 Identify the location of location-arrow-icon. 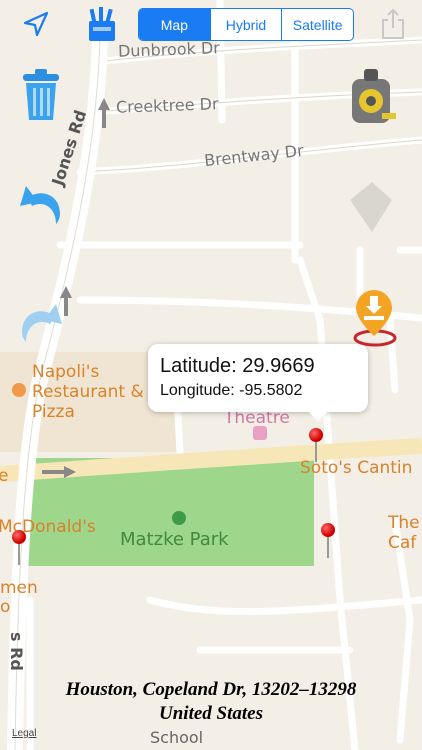
(36, 24).